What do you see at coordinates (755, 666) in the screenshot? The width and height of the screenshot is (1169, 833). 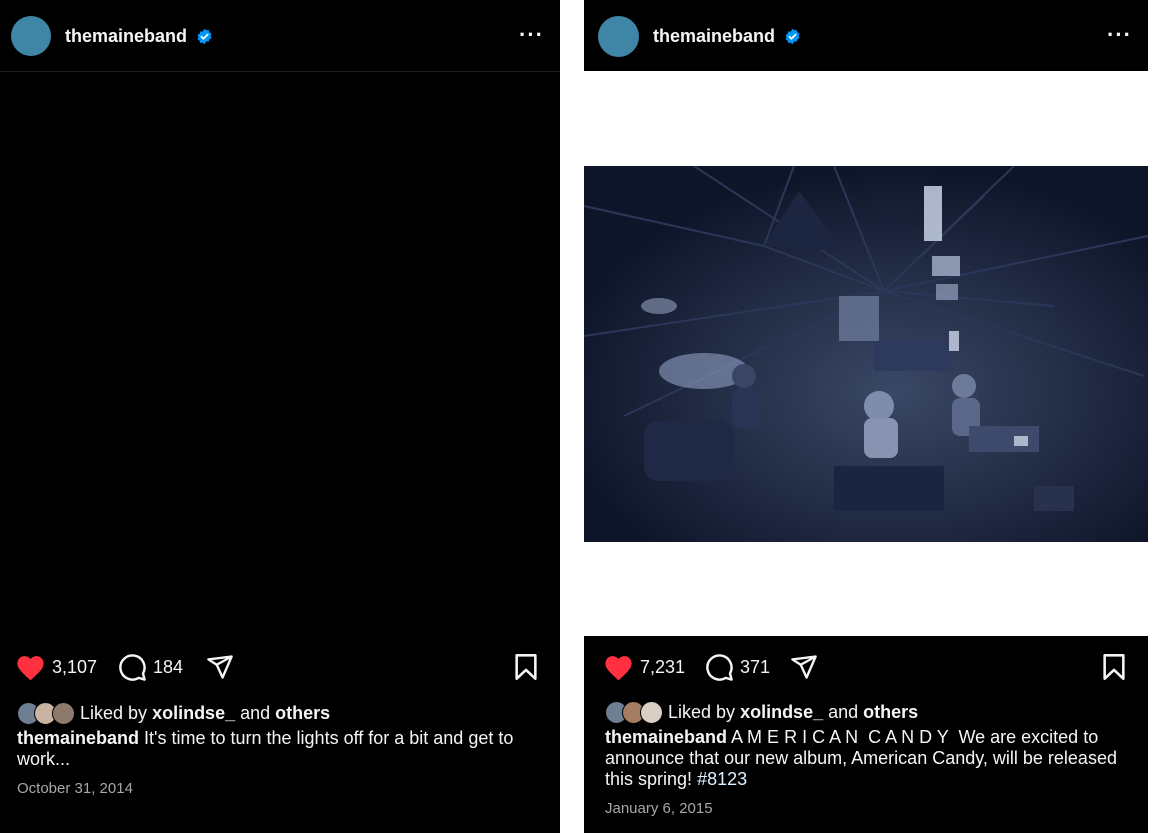 I see `comment-count: 371` at bounding box center [755, 666].